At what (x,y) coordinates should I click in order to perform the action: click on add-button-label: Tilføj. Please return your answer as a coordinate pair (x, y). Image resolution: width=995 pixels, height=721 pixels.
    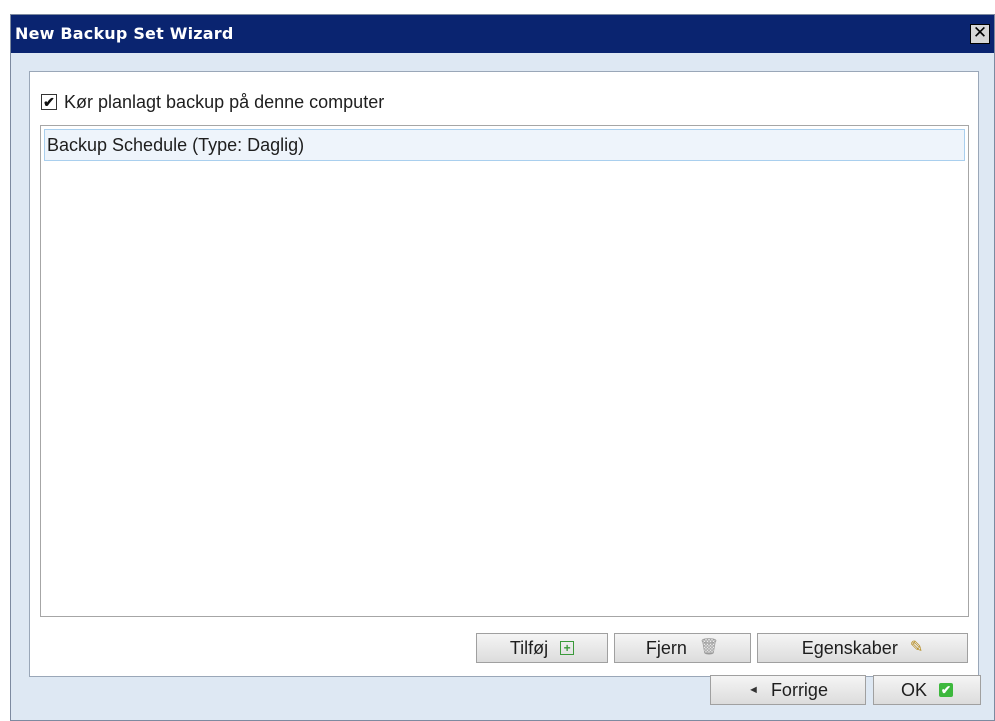
    Looking at the image, I should click on (529, 648).